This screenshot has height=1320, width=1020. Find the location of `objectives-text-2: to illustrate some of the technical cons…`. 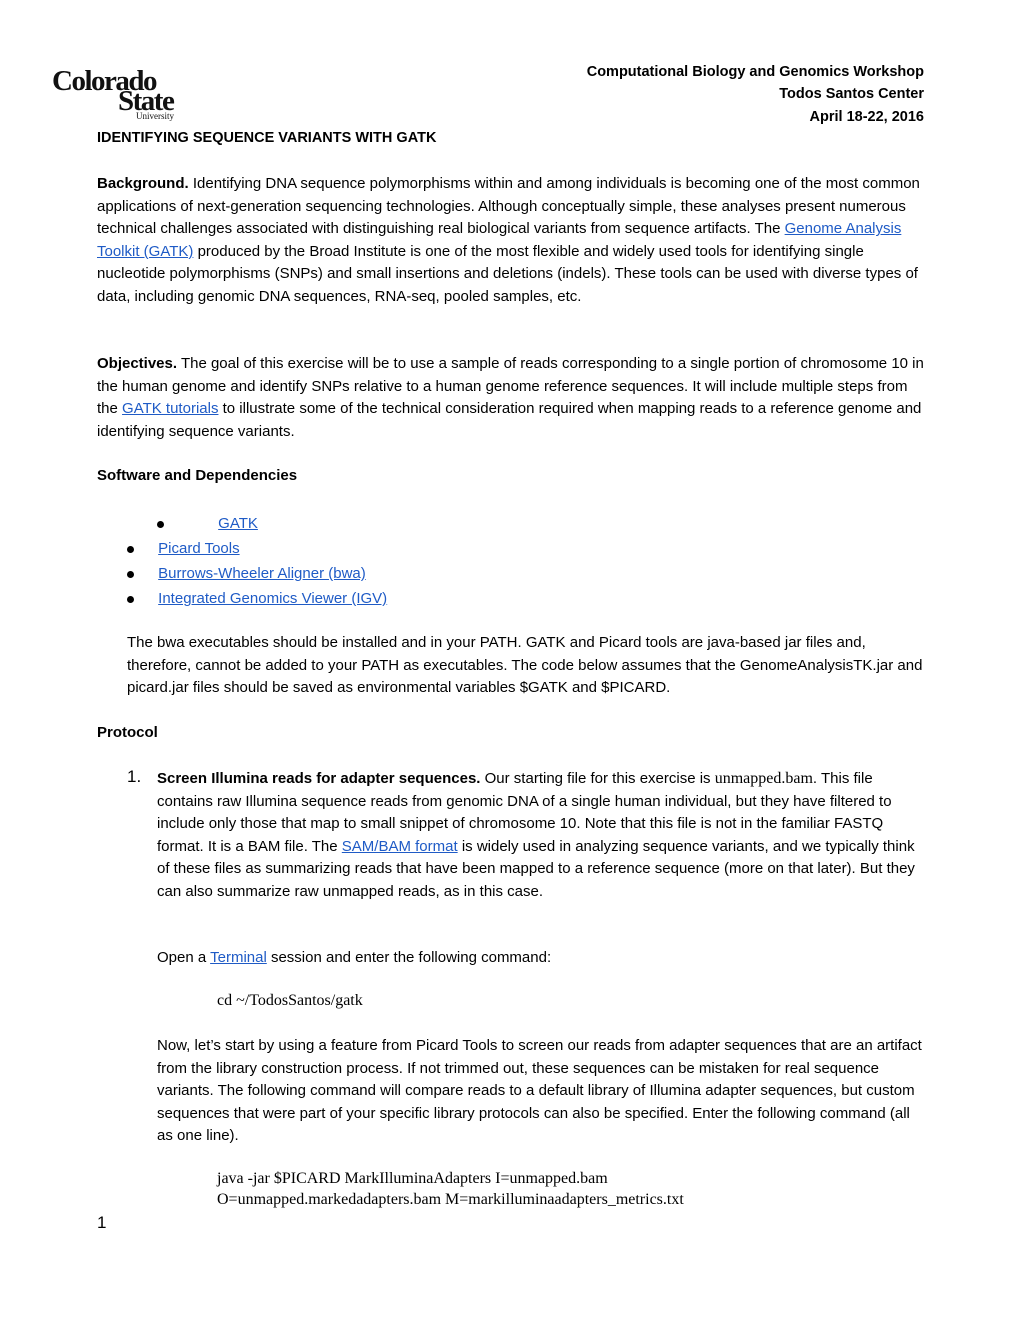

objectives-text-2: to illustrate some of the technical cons… is located at coordinates (509, 420).